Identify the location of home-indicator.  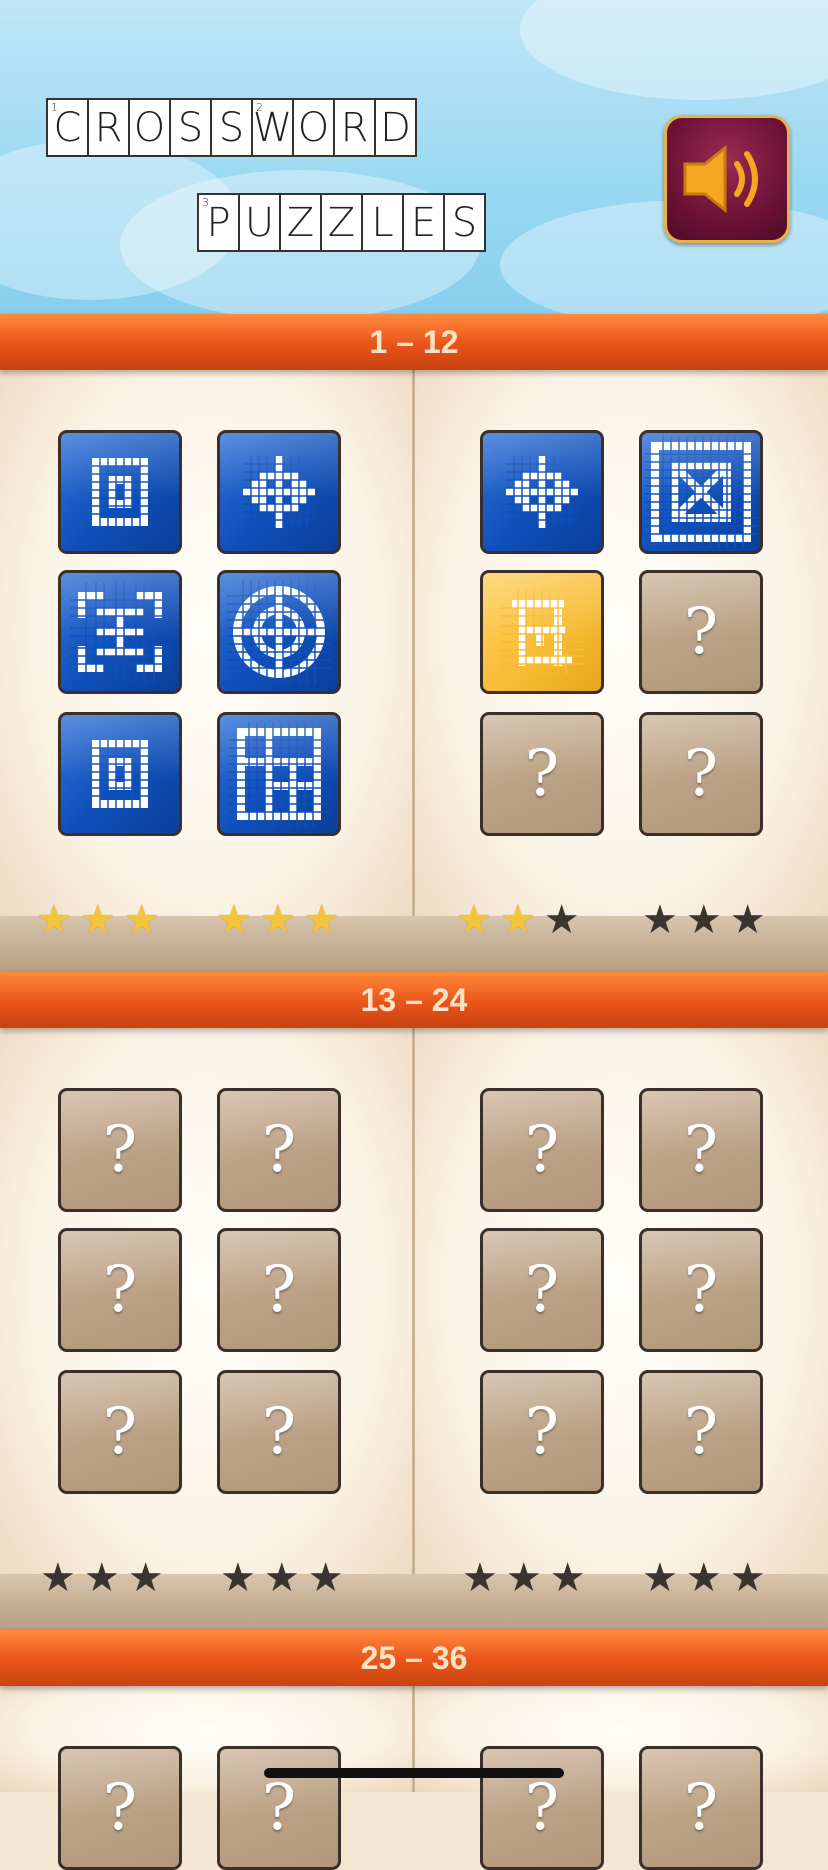
(414, 1773).